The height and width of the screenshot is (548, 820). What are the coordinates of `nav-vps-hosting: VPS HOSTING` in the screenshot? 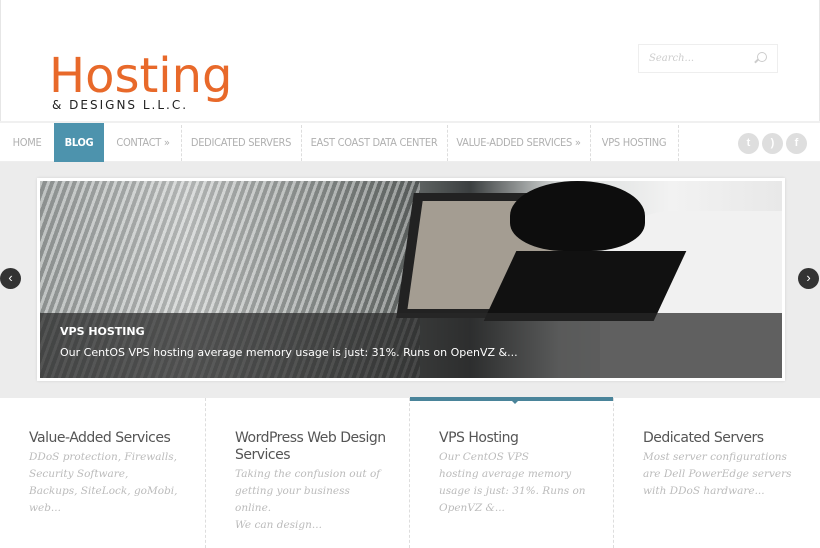 It's located at (634, 142).